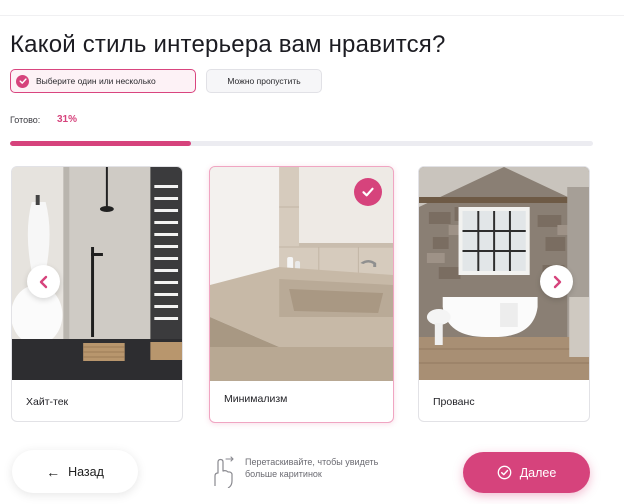 The image size is (624, 504). What do you see at coordinates (454, 402) in the screenshot?
I see `style-card-label: Прованс` at bounding box center [454, 402].